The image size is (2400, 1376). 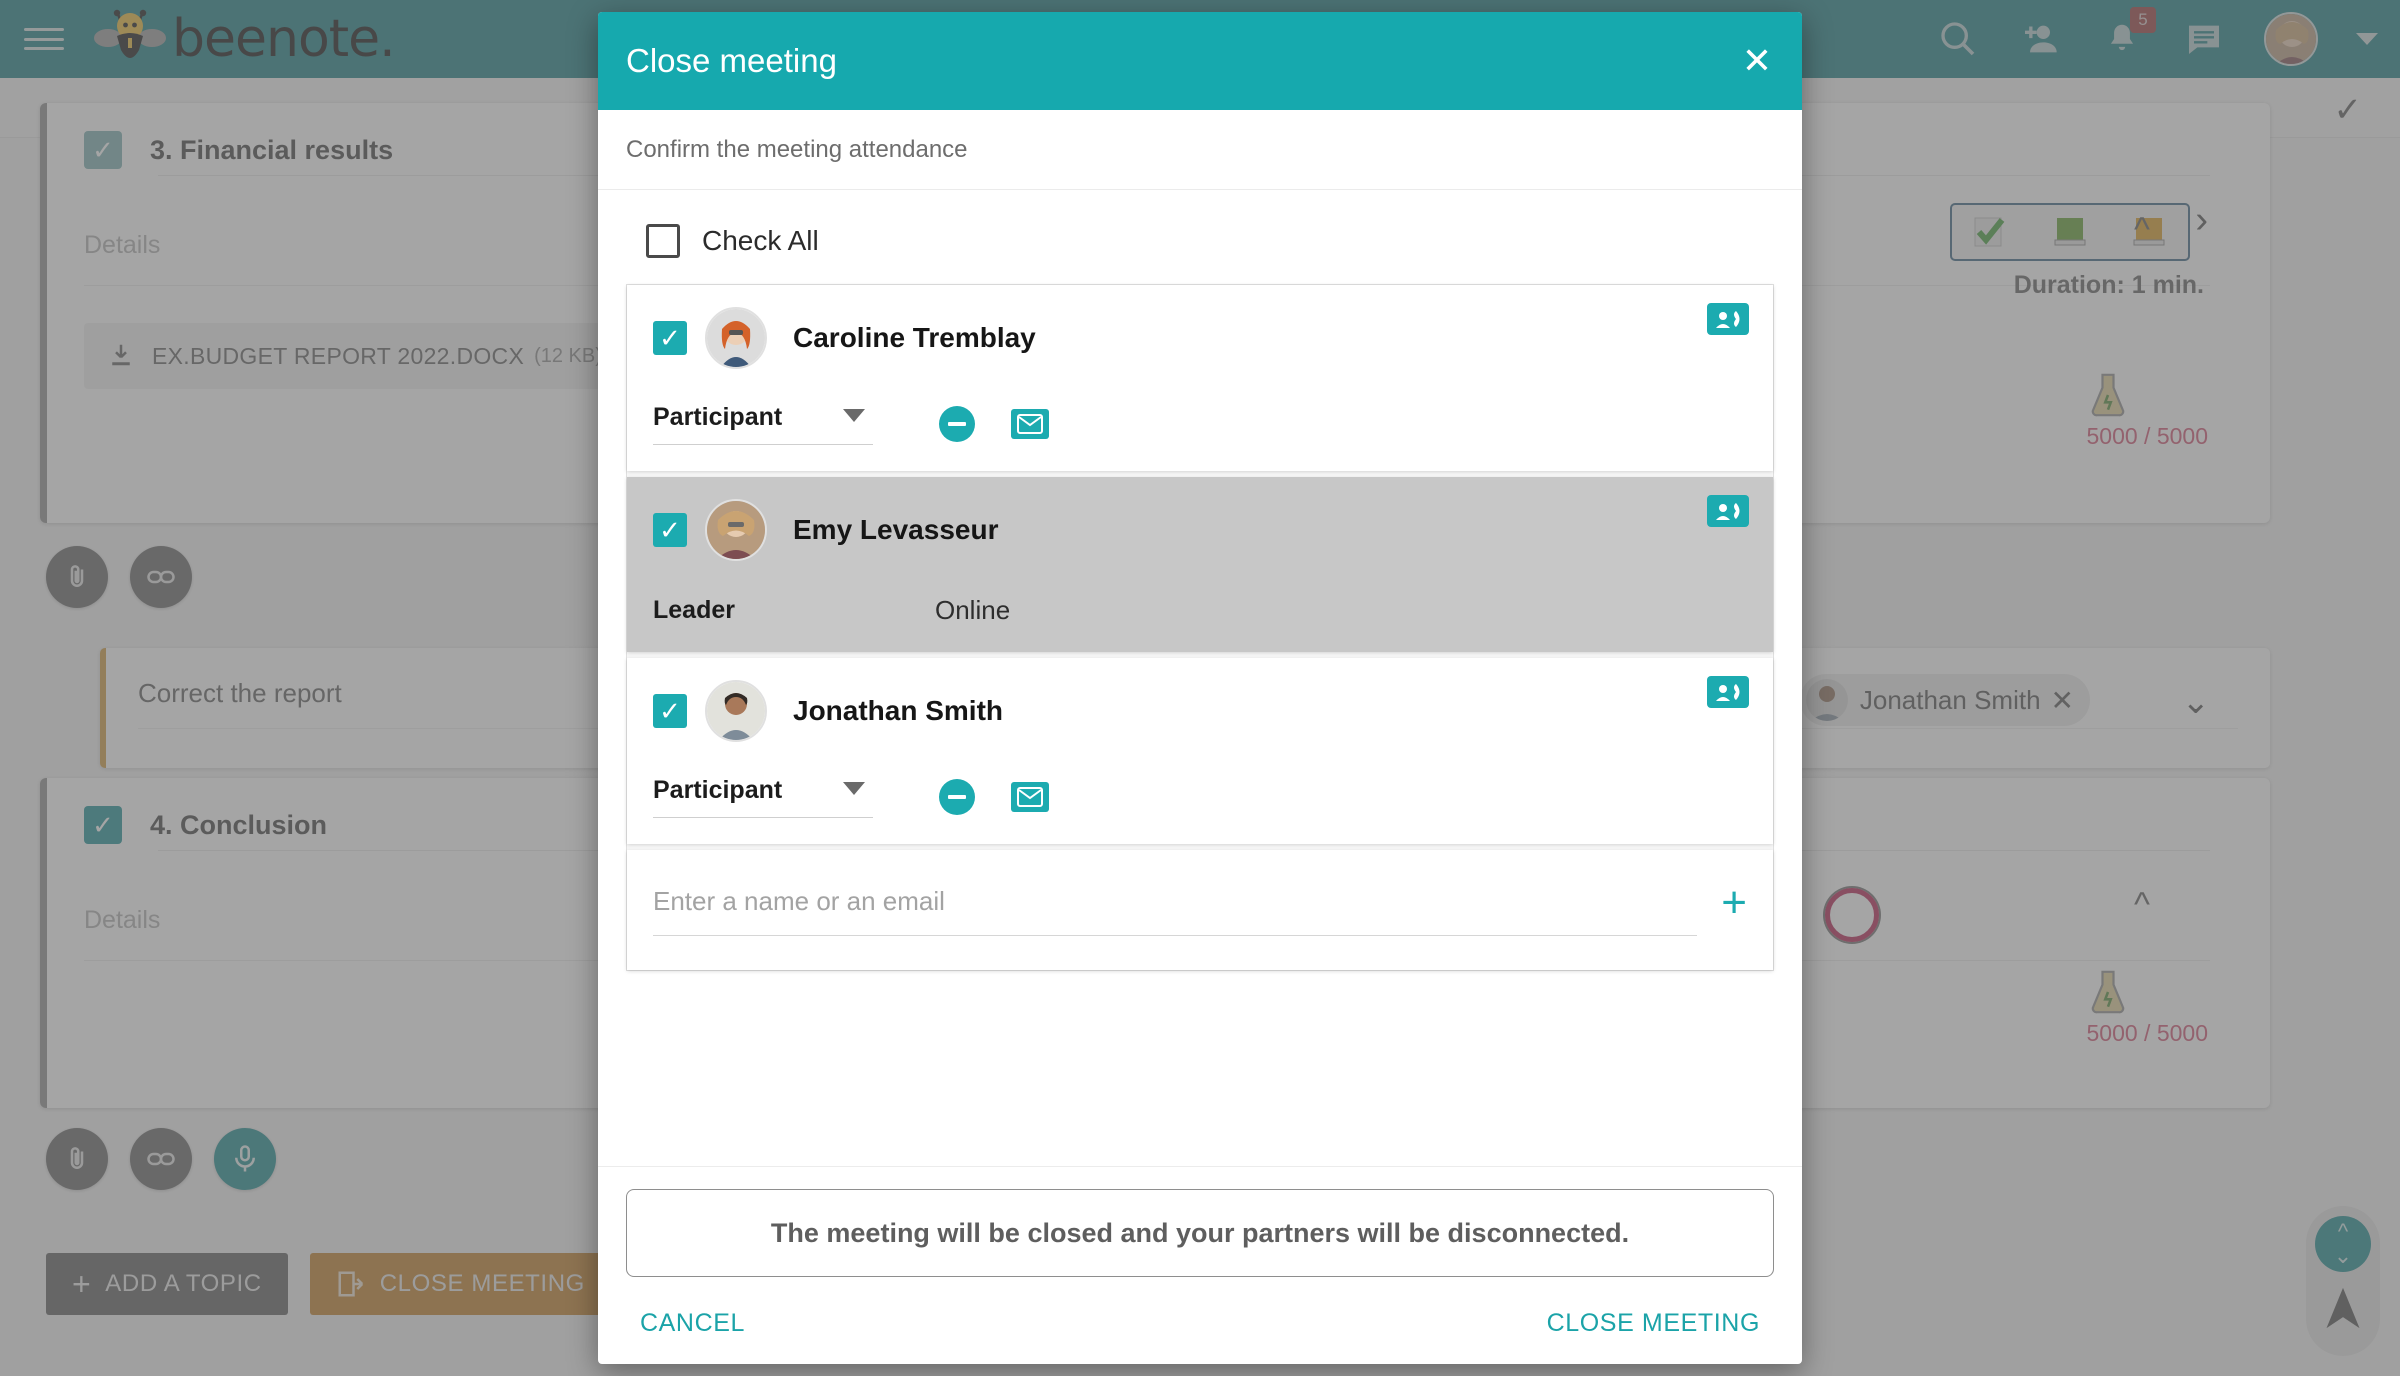 What do you see at coordinates (898, 710) in the screenshot?
I see `participant-name: Jonathan Smith` at bounding box center [898, 710].